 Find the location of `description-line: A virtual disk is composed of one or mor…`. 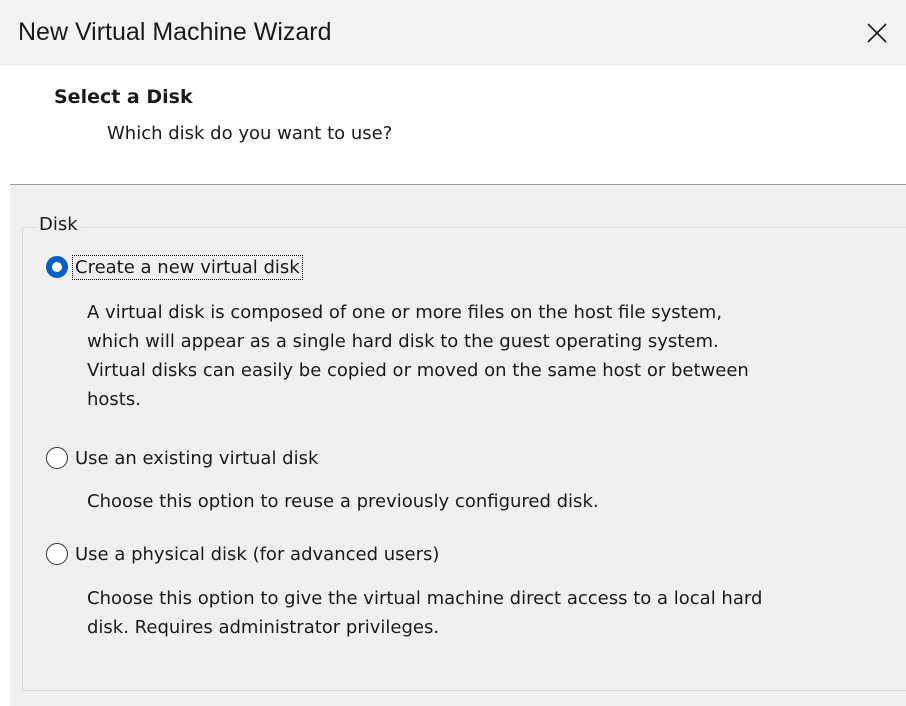

description-line: A virtual disk is composed of one or mor… is located at coordinates (405, 312).